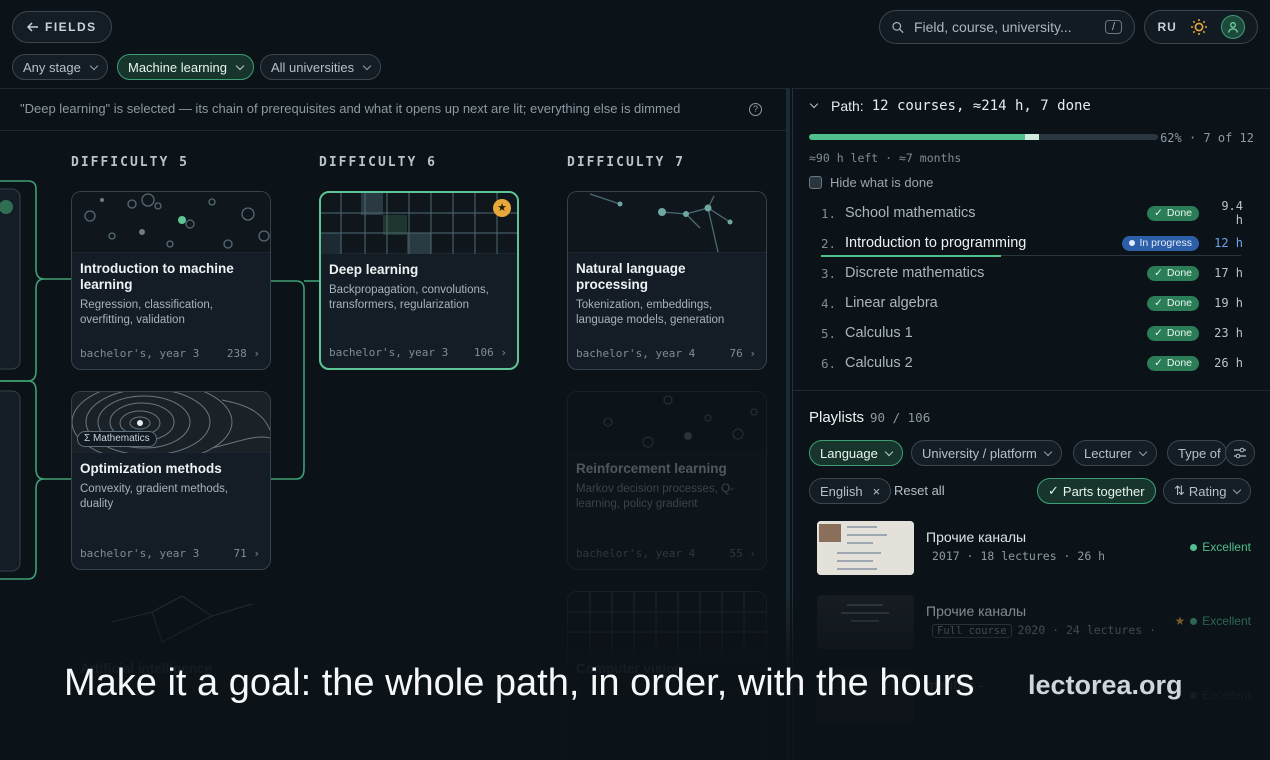  What do you see at coordinates (919, 490) in the screenshot?
I see `reset-filters-link: Reset all` at bounding box center [919, 490].